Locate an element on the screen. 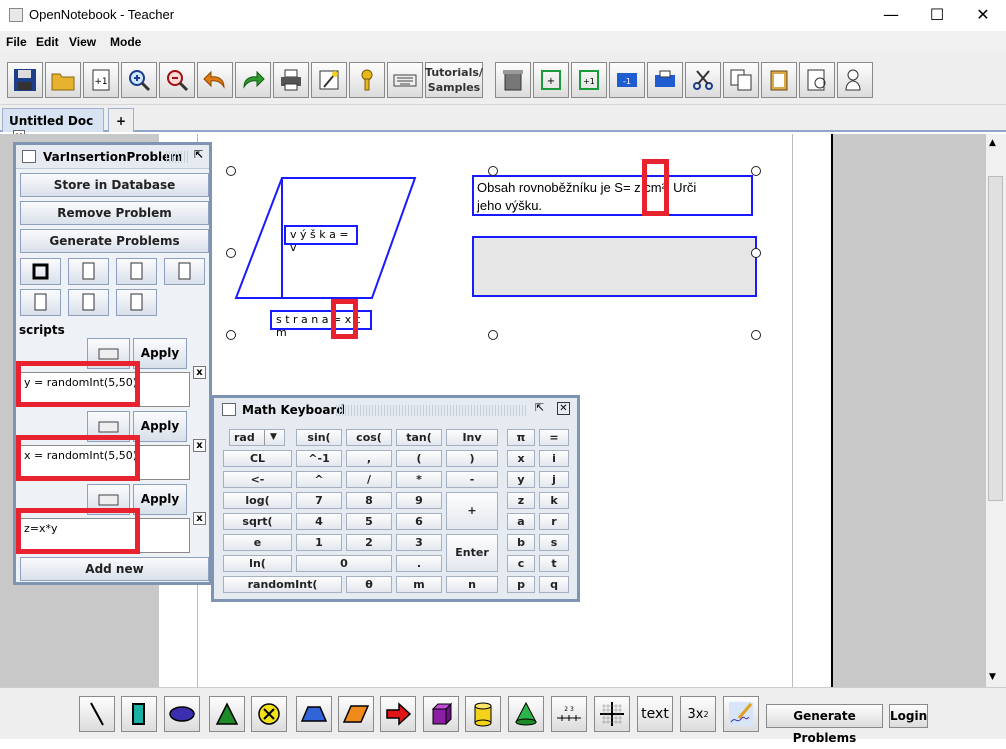  tab-untitled-doc: Untitled Doc x is located at coordinates (53, 125).